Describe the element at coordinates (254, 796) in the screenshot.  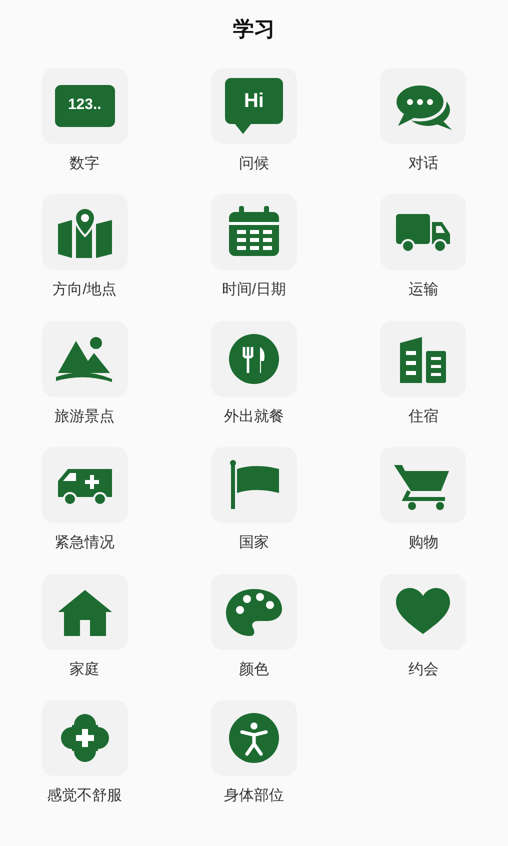
I see `category-label: 身体部位` at that location.